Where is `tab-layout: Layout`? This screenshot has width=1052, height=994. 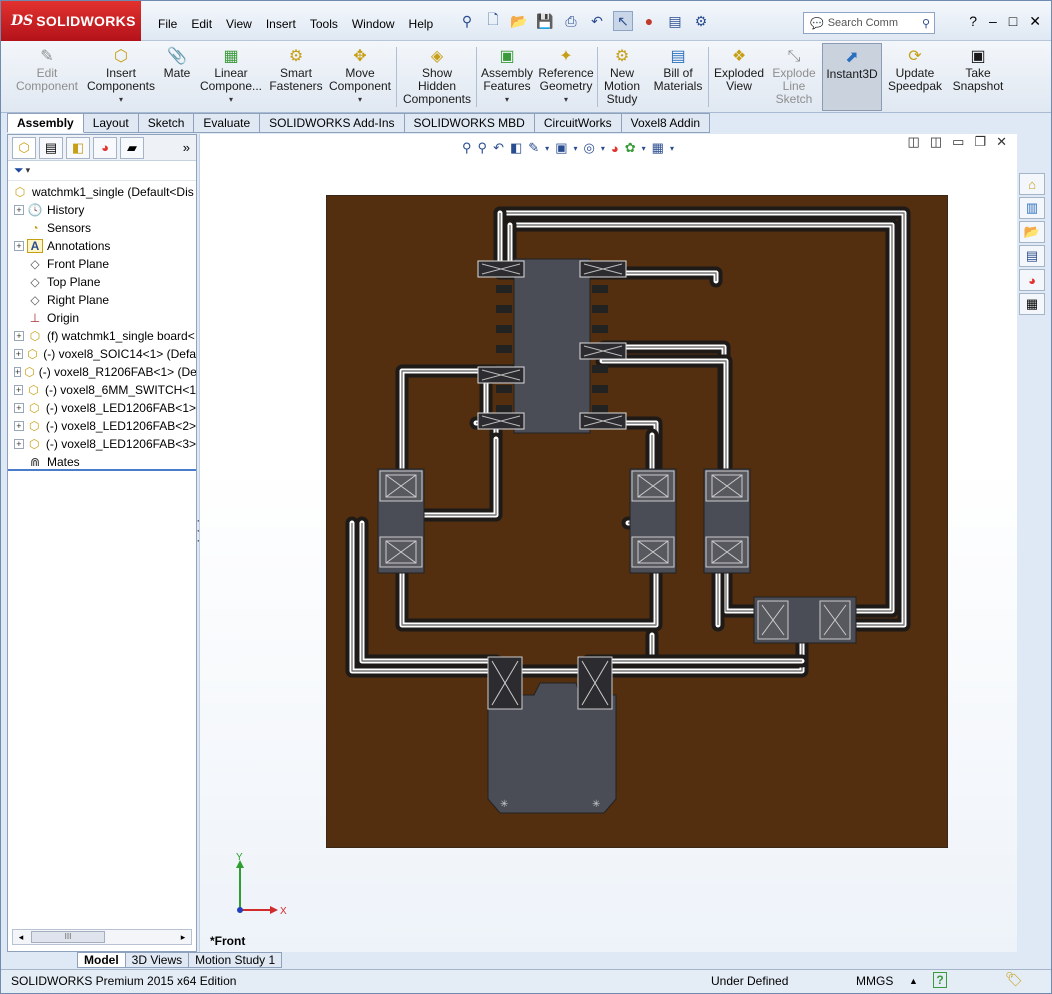 tab-layout: Layout is located at coordinates (111, 123).